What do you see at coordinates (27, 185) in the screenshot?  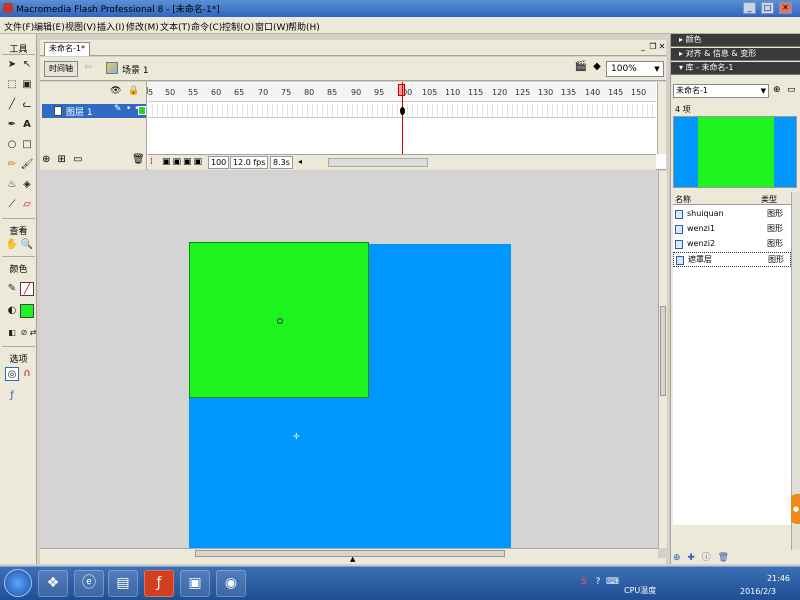 I see `paint-bucket-icon: ◈` at bounding box center [27, 185].